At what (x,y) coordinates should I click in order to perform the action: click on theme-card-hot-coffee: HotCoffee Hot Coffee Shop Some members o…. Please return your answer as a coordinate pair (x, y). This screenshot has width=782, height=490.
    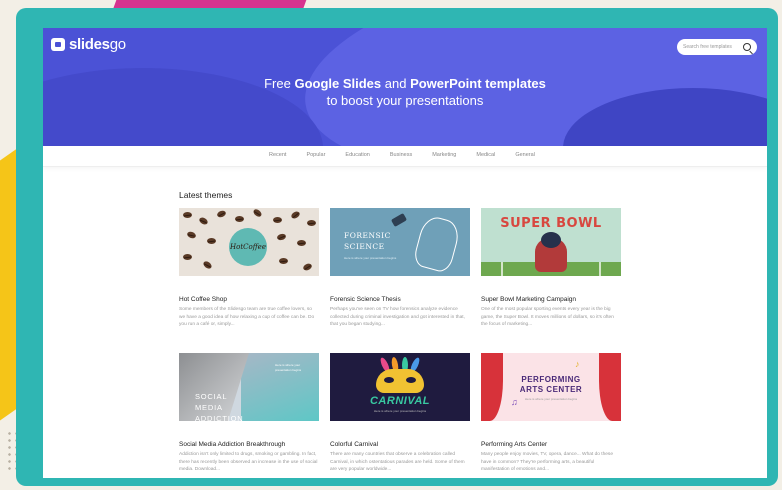
    Looking at the image, I should click on (249, 268).